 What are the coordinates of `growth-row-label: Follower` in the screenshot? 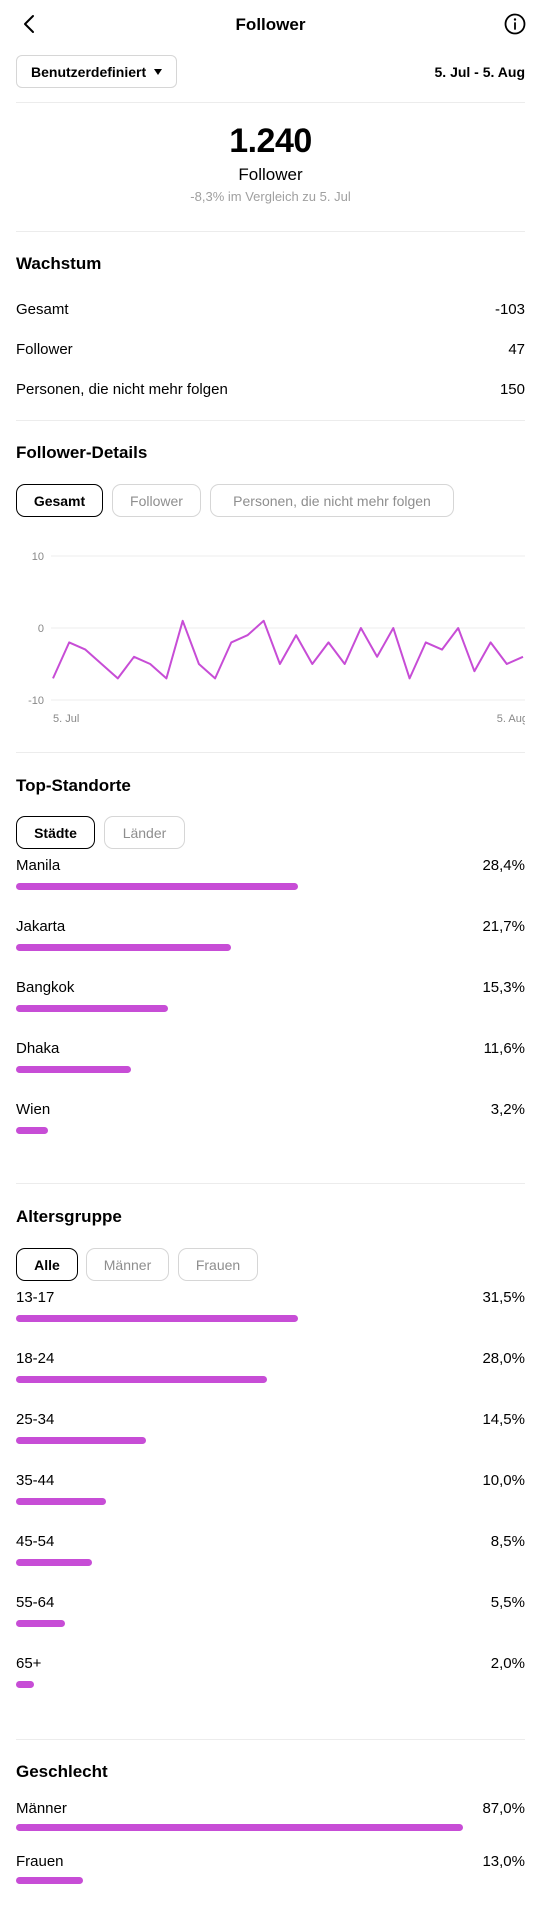 It's located at (44, 349).